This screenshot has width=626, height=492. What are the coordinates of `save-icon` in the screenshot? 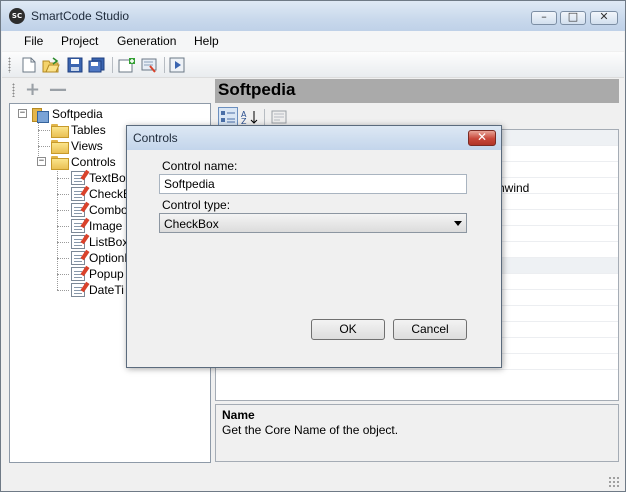 It's located at (75, 65).